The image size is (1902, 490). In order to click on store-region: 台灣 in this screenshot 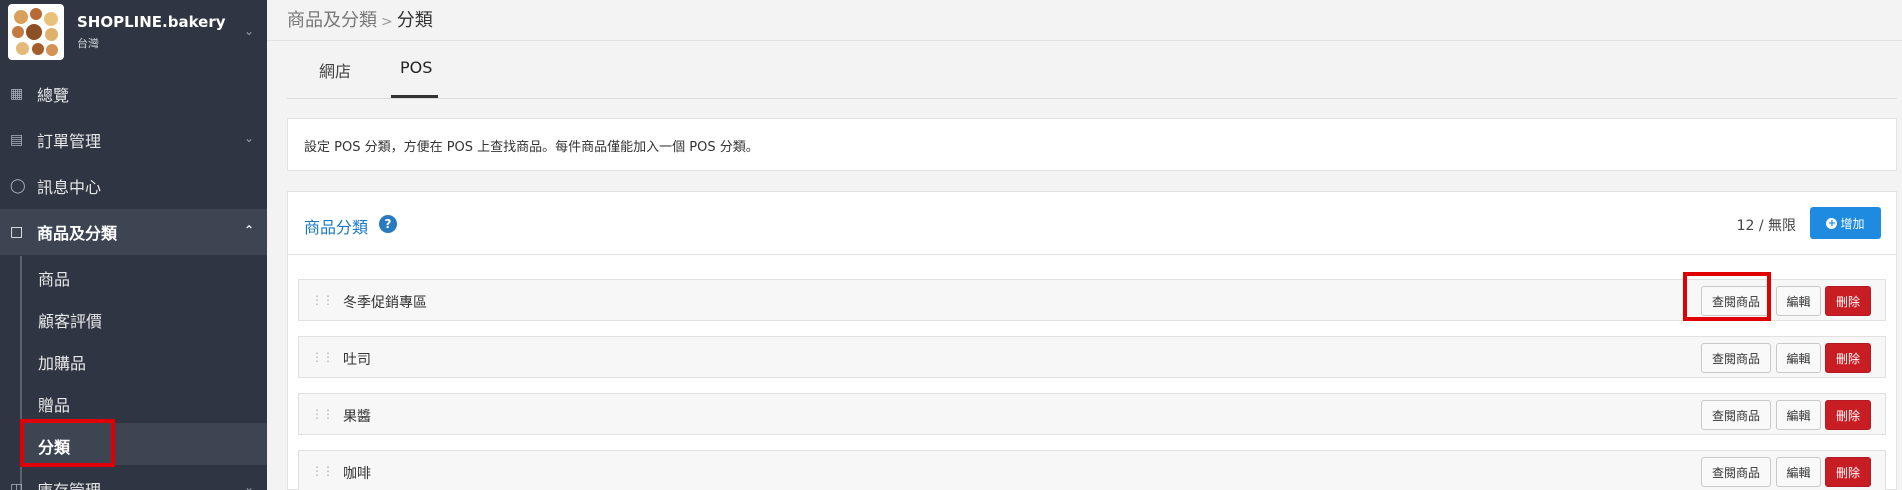, I will do `click(88, 43)`.